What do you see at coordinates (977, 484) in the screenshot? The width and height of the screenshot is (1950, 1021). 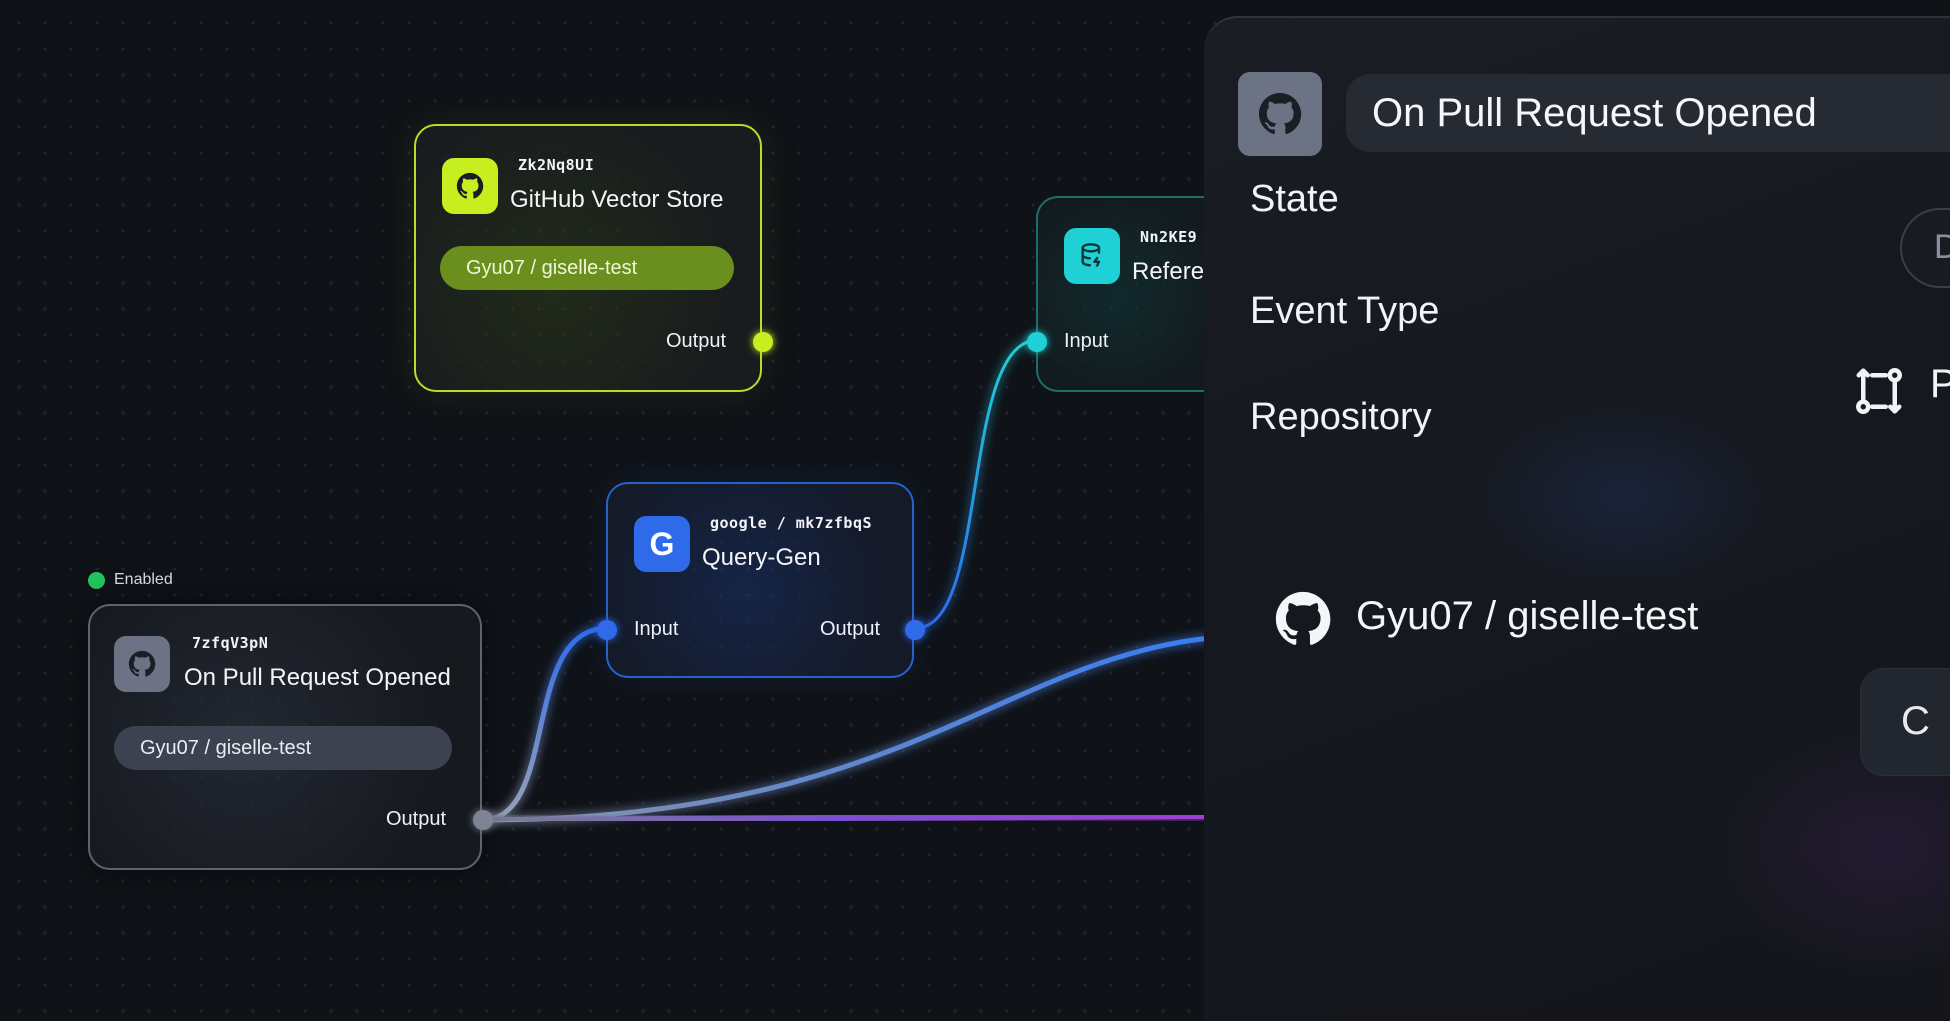 I see `wire-query-to-reference` at bounding box center [977, 484].